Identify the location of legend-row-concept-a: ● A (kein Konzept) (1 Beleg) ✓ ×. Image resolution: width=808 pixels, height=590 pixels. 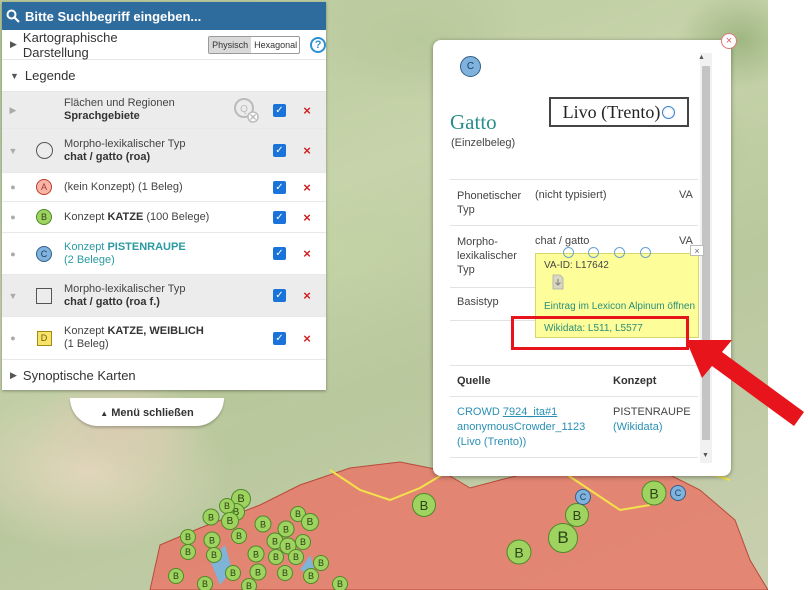
(164, 187).